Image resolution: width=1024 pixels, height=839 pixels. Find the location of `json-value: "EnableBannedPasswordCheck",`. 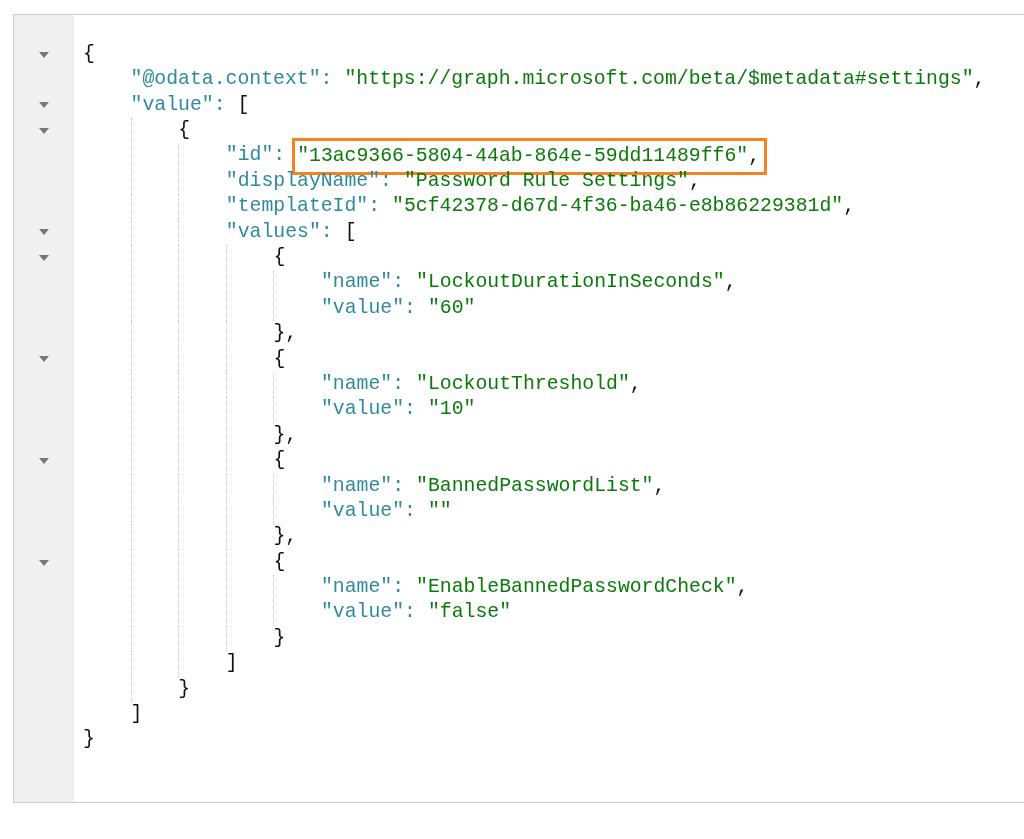

json-value: "EnableBannedPasswordCheck", is located at coordinates (582, 588).